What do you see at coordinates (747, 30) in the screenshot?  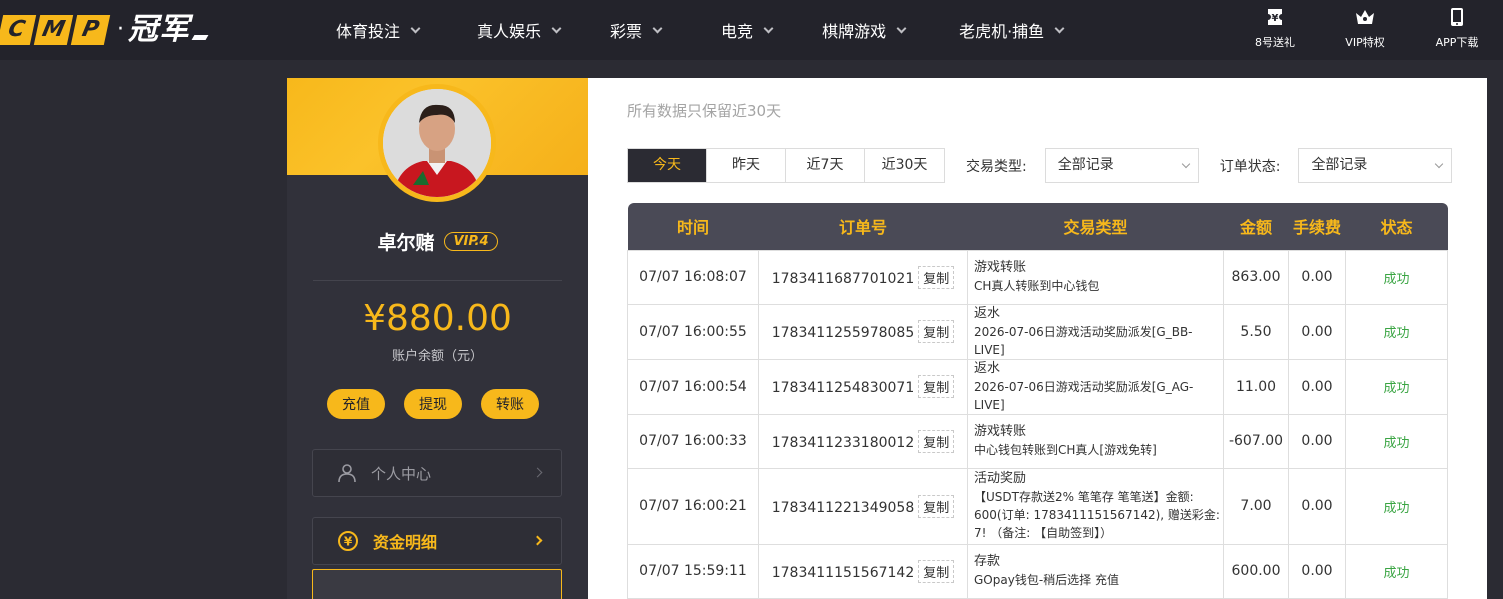 I see `nav-item-esports: 电竞` at bounding box center [747, 30].